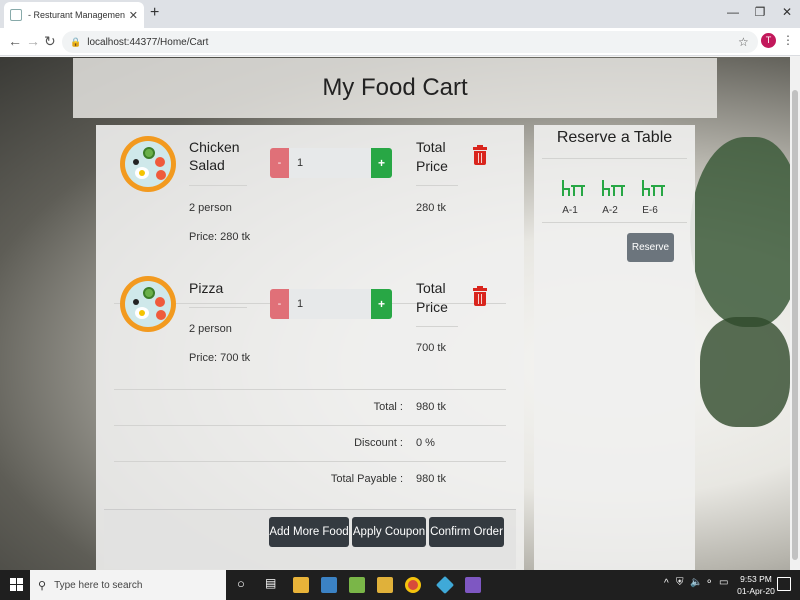 This screenshot has height=600, width=800. I want to click on item-separator, so click(310, 389).